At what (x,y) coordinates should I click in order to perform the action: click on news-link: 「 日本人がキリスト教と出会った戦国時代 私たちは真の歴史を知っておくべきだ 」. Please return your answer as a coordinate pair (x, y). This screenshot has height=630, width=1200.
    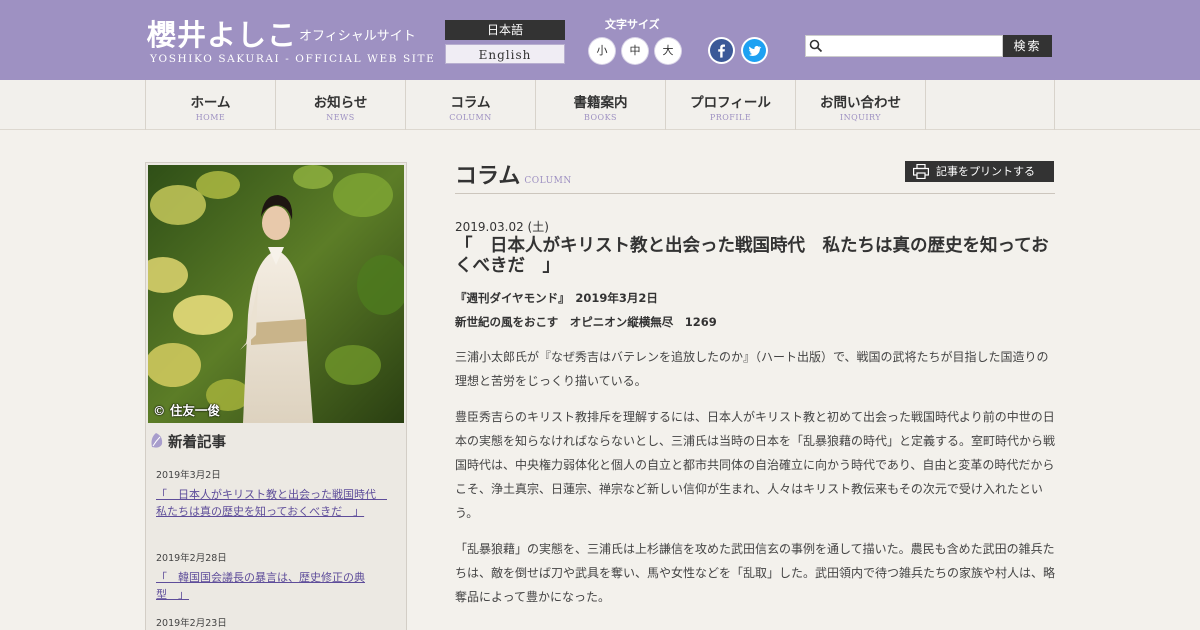
    Looking at the image, I should click on (272, 503).